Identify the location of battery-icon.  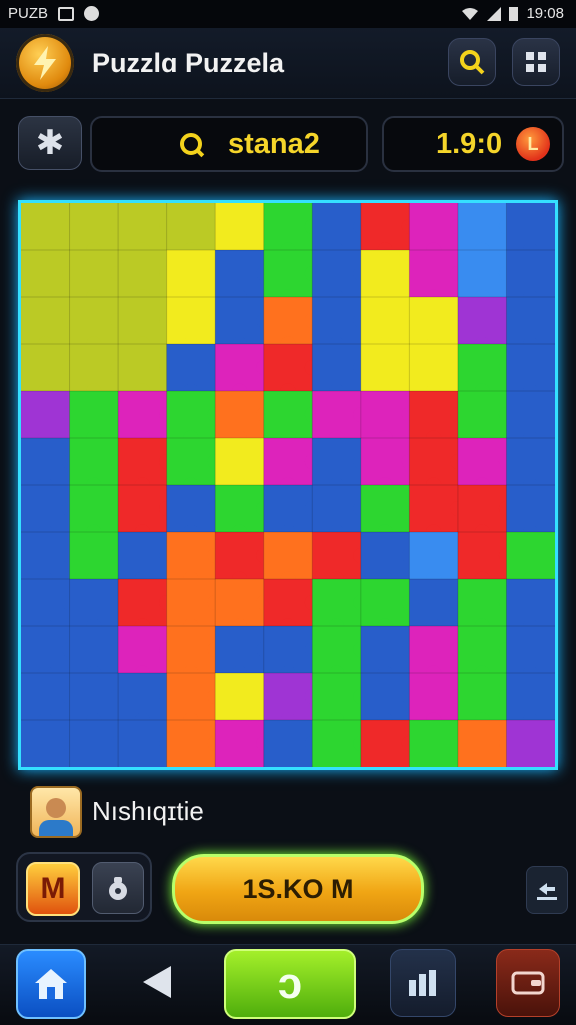
(514, 14).